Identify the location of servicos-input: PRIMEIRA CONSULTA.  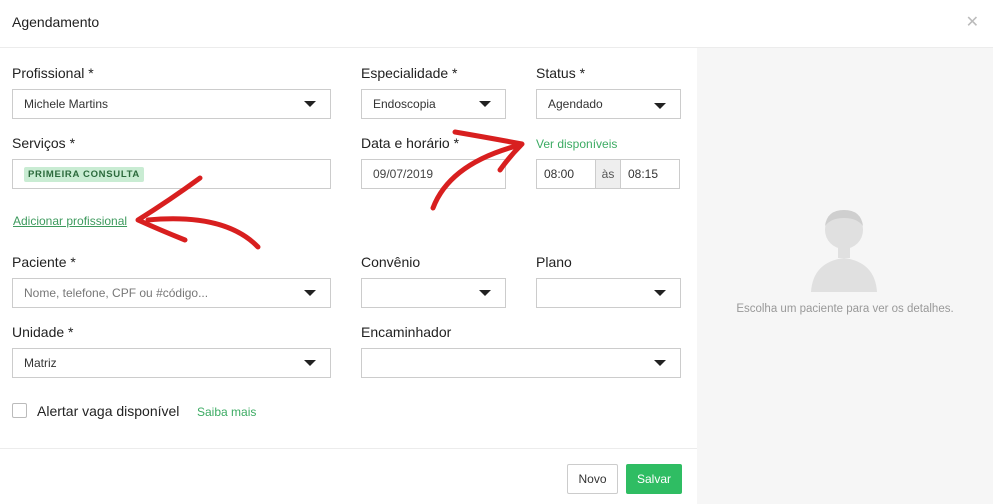
(171, 174).